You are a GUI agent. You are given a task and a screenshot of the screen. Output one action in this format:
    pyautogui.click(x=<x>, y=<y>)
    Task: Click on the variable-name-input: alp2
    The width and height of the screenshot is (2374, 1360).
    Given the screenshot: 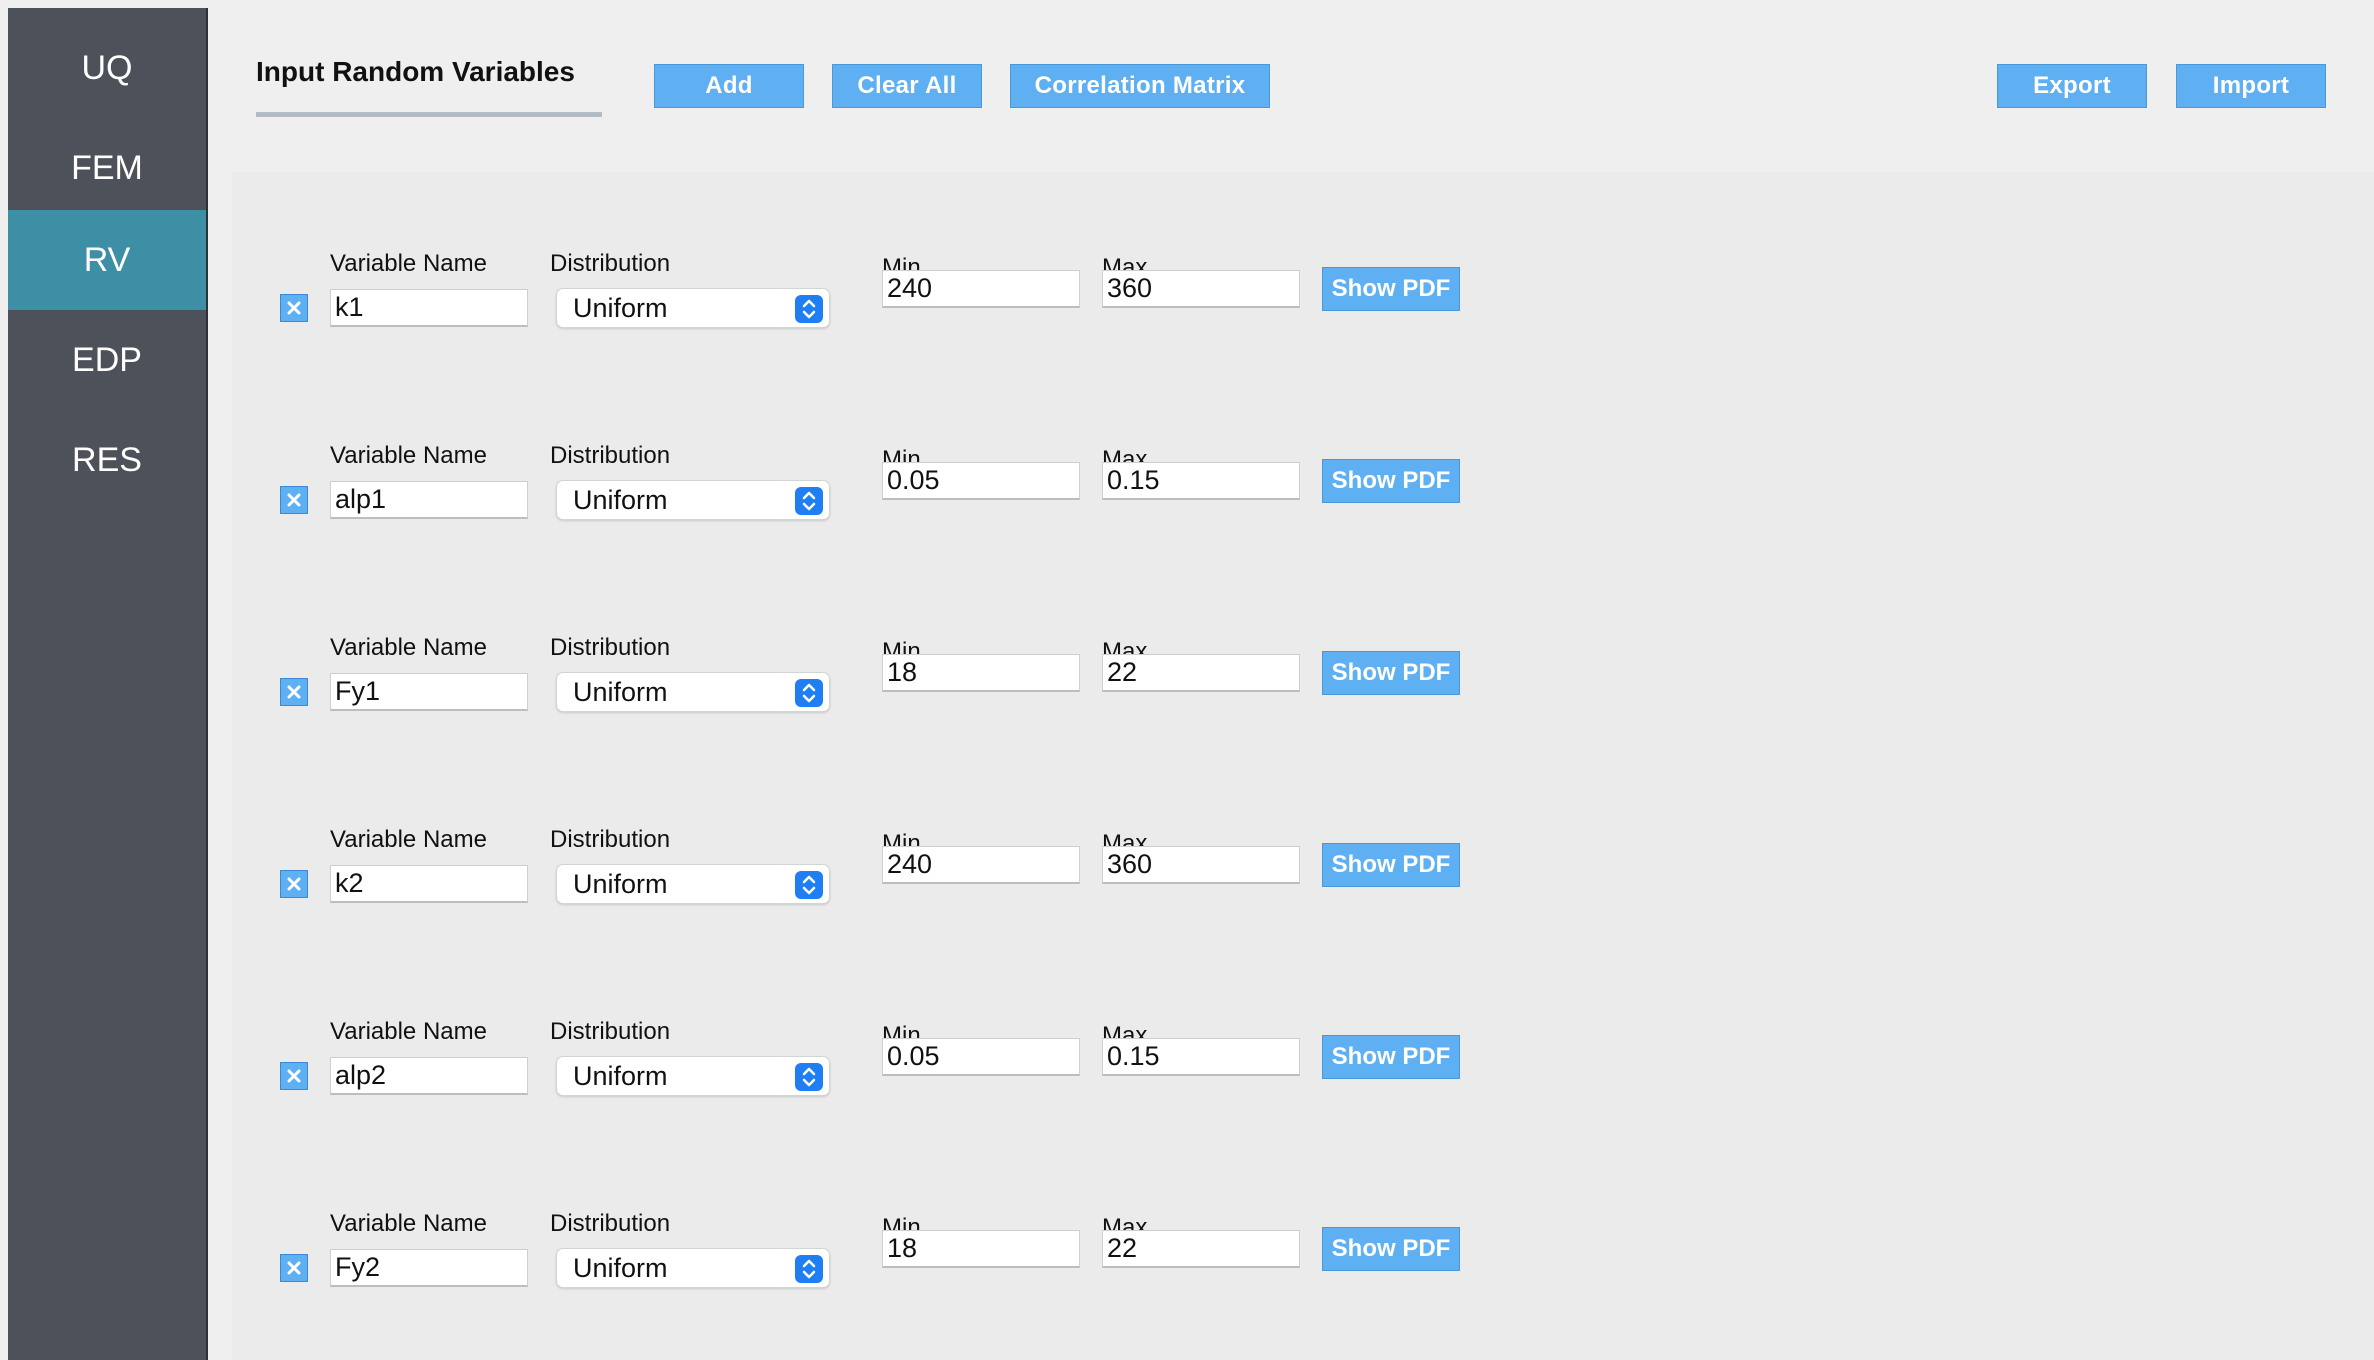 What is the action you would take?
    pyautogui.click(x=429, y=1076)
    